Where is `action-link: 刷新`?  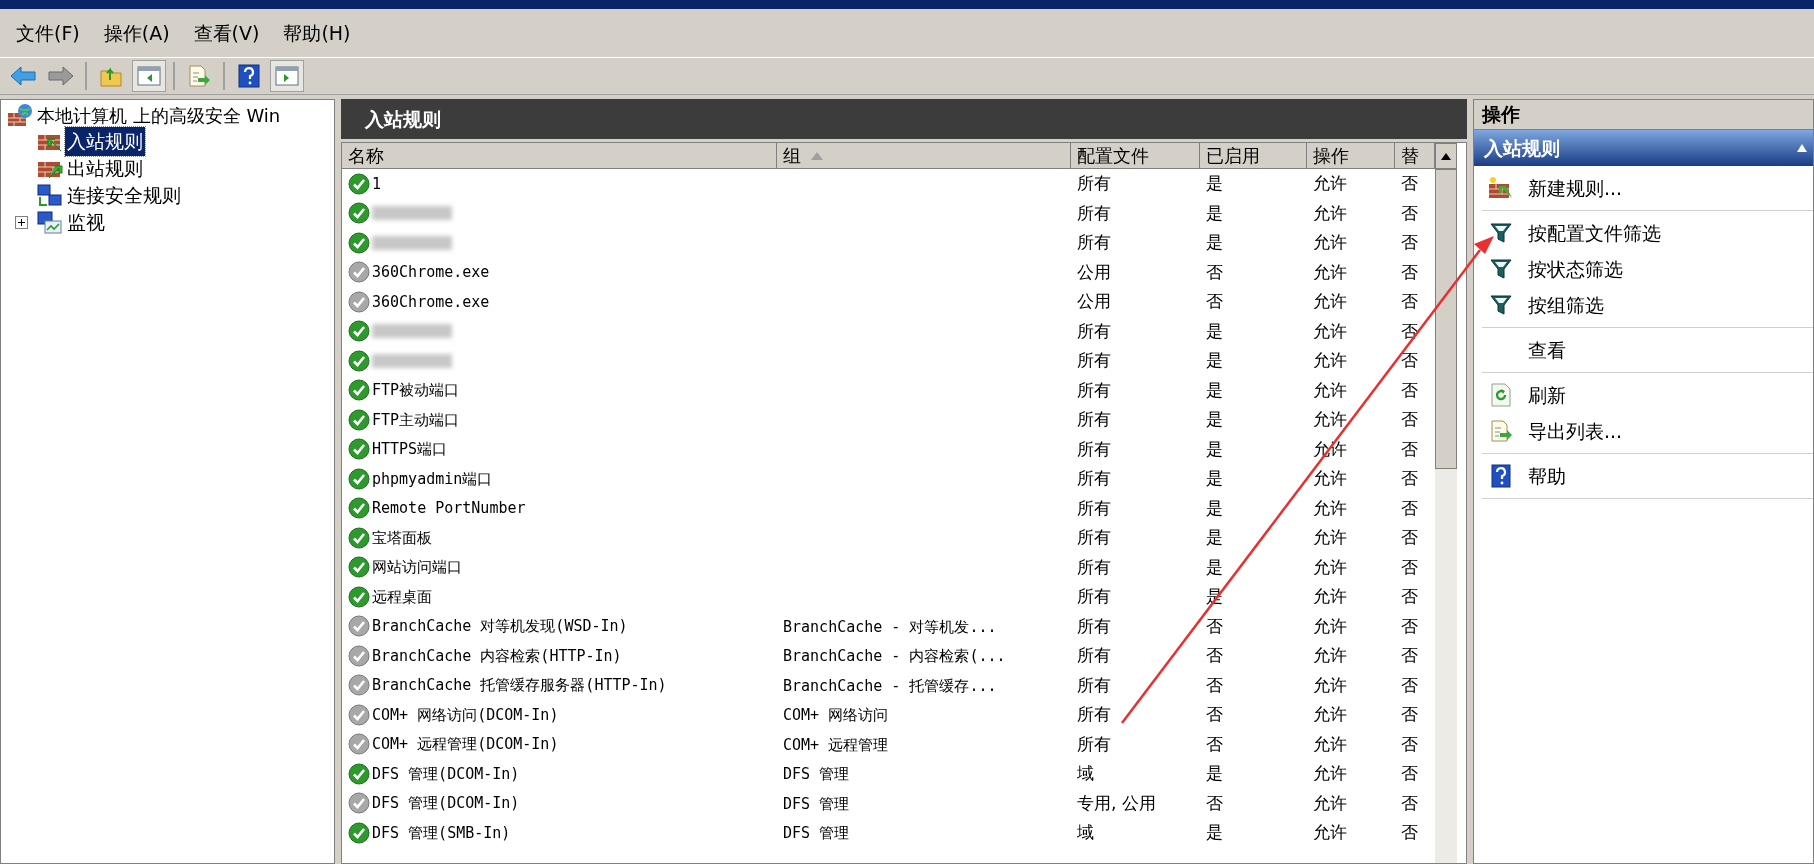
action-link: 刷新 is located at coordinates (1547, 395).